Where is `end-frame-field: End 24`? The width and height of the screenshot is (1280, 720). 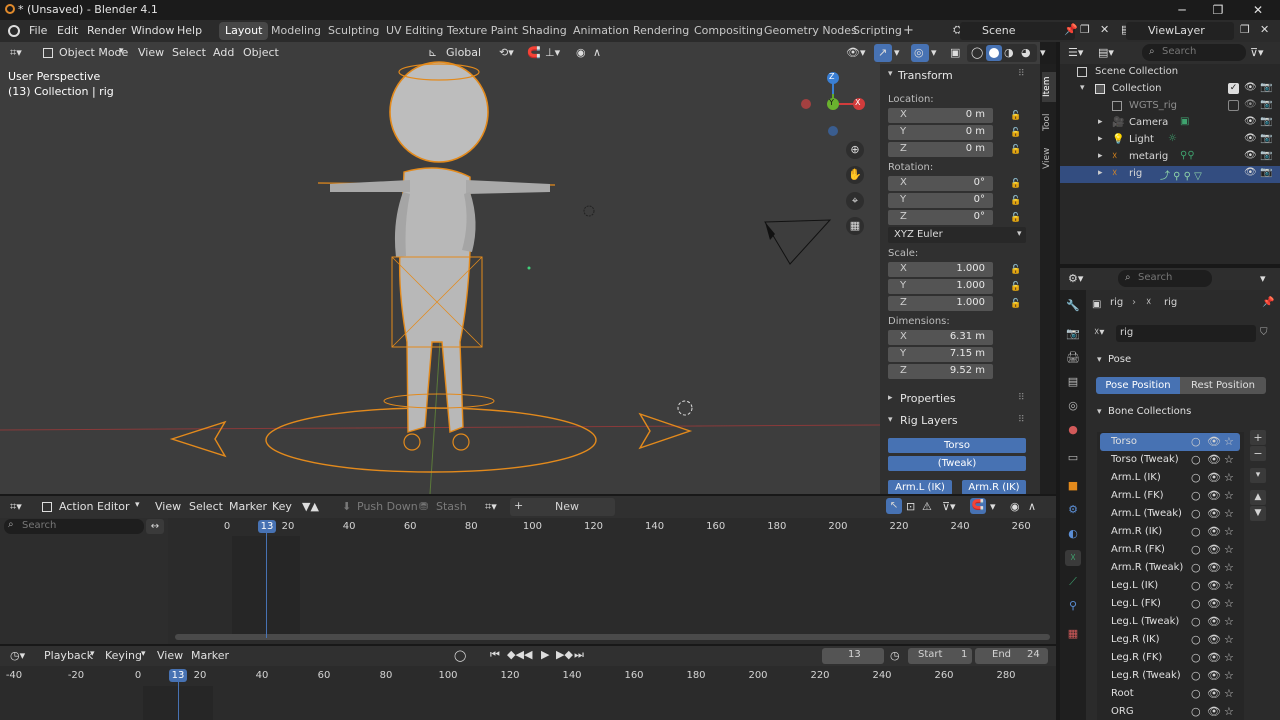 end-frame-field: End 24 is located at coordinates (1011, 656).